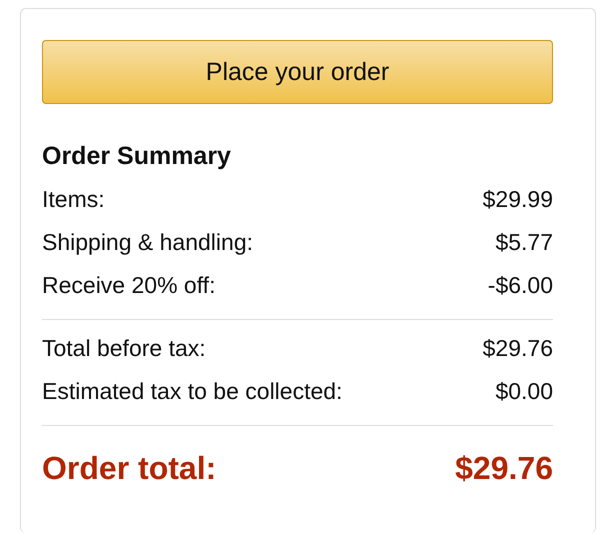  What do you see at coordinates (129, 285) in the screenshot?
I see `row-label: Receive 20% off:` at bounding box center [129, 285].